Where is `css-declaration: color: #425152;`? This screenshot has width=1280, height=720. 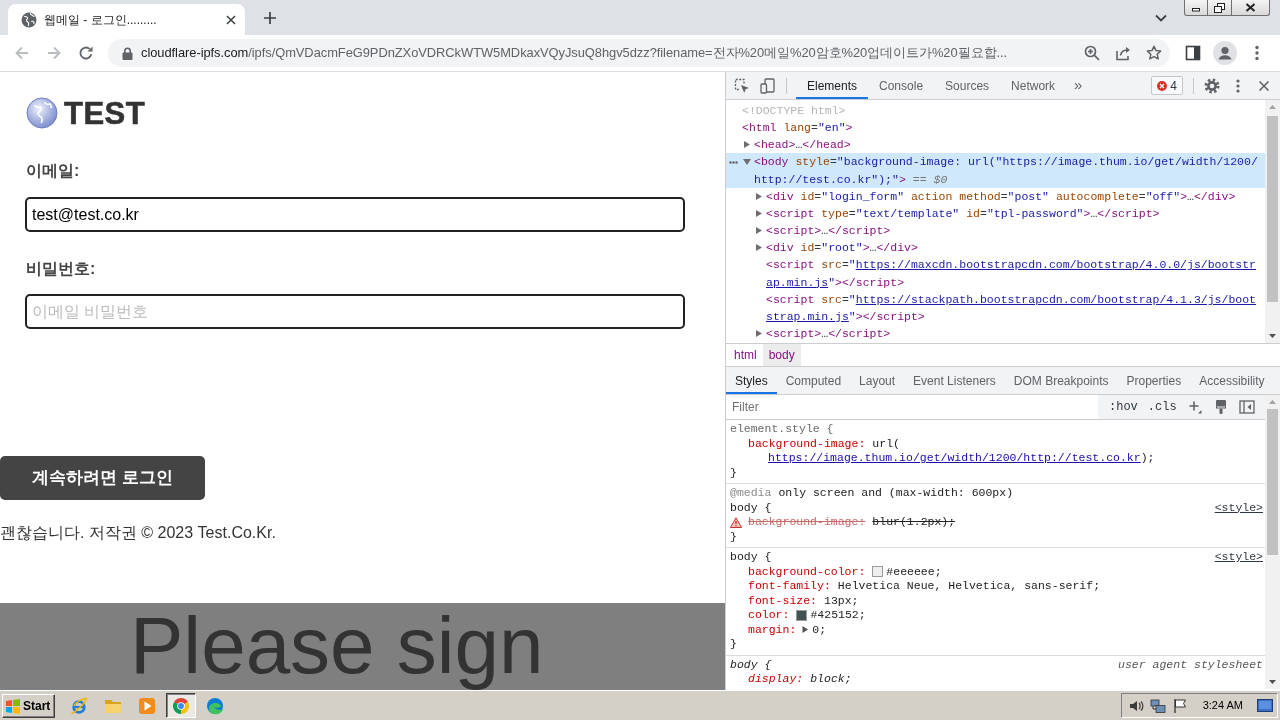
css-declaration: color: #425152; is located at coordinates (997, 615).